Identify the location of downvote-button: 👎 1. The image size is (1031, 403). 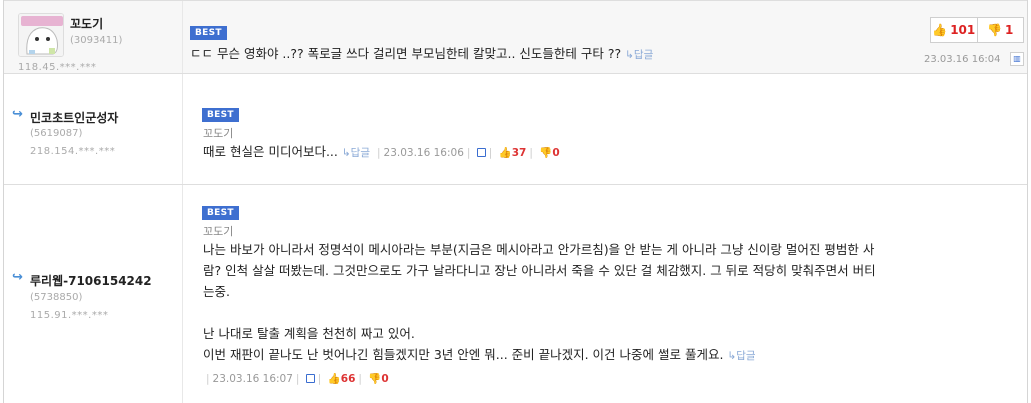
(1000, 30).